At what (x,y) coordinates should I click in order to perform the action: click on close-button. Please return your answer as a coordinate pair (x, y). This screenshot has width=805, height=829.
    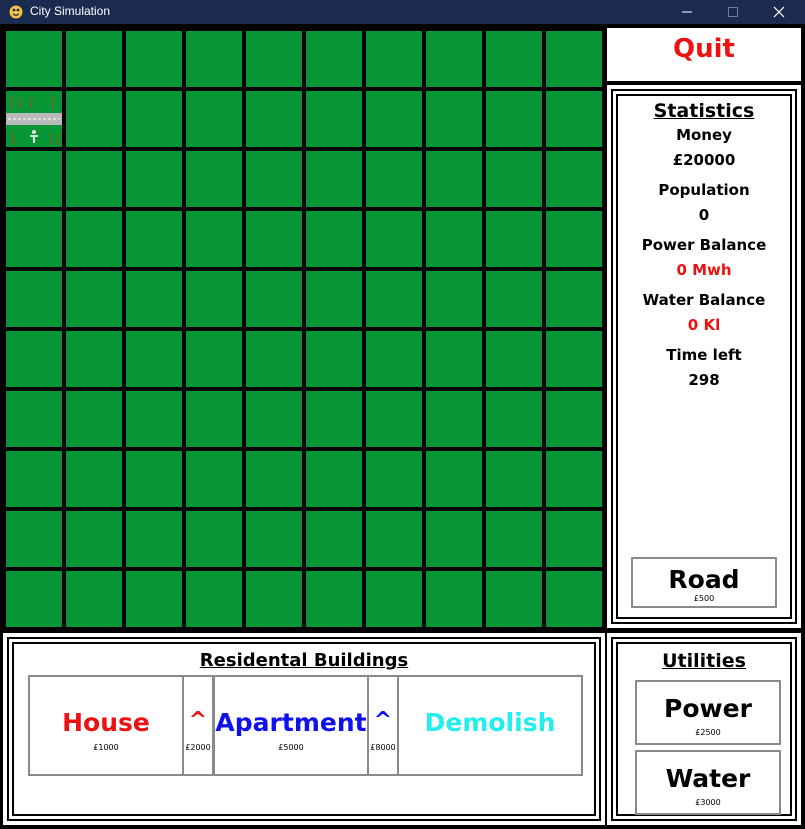
    Looking at the image, I should click on (779, 12).